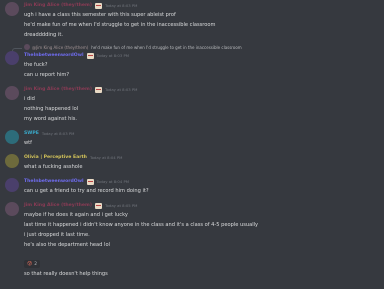 This screenshot has height=289, width=384. Describe the element at coordinates (28, 143) in the screenshot. I see `message-text: wtf` at that location.